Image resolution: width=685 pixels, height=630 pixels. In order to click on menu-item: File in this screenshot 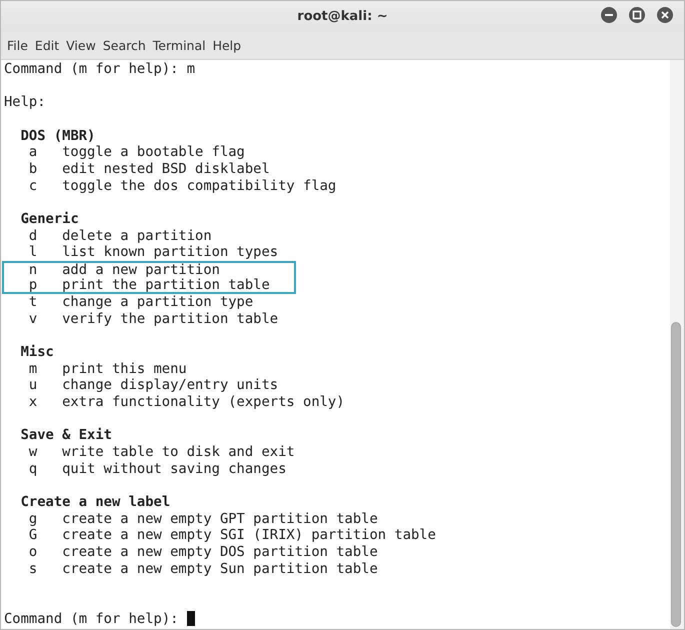, I will do `click(17, 45)`.